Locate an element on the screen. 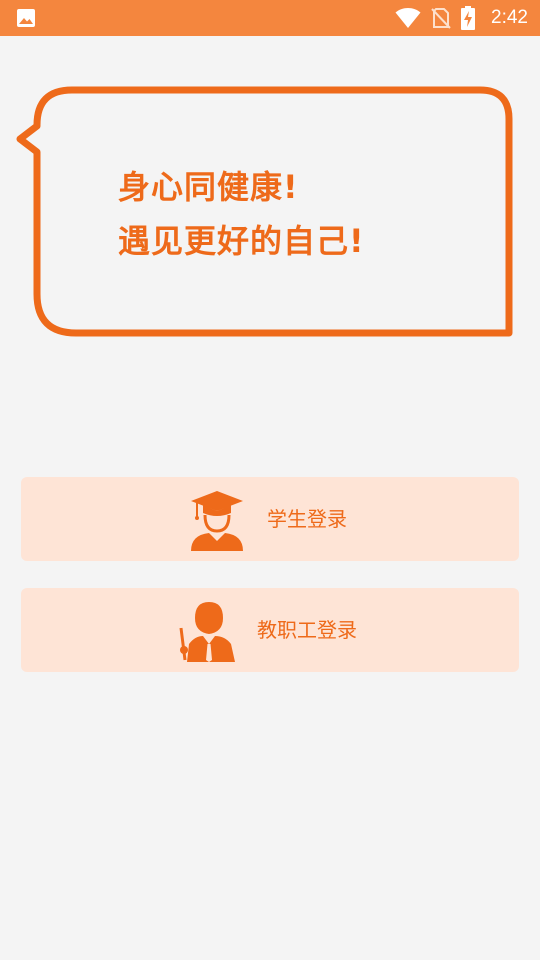 The width and height of the screenshot is (540, 960). teacher-icon is located at coordinates (207, 632).